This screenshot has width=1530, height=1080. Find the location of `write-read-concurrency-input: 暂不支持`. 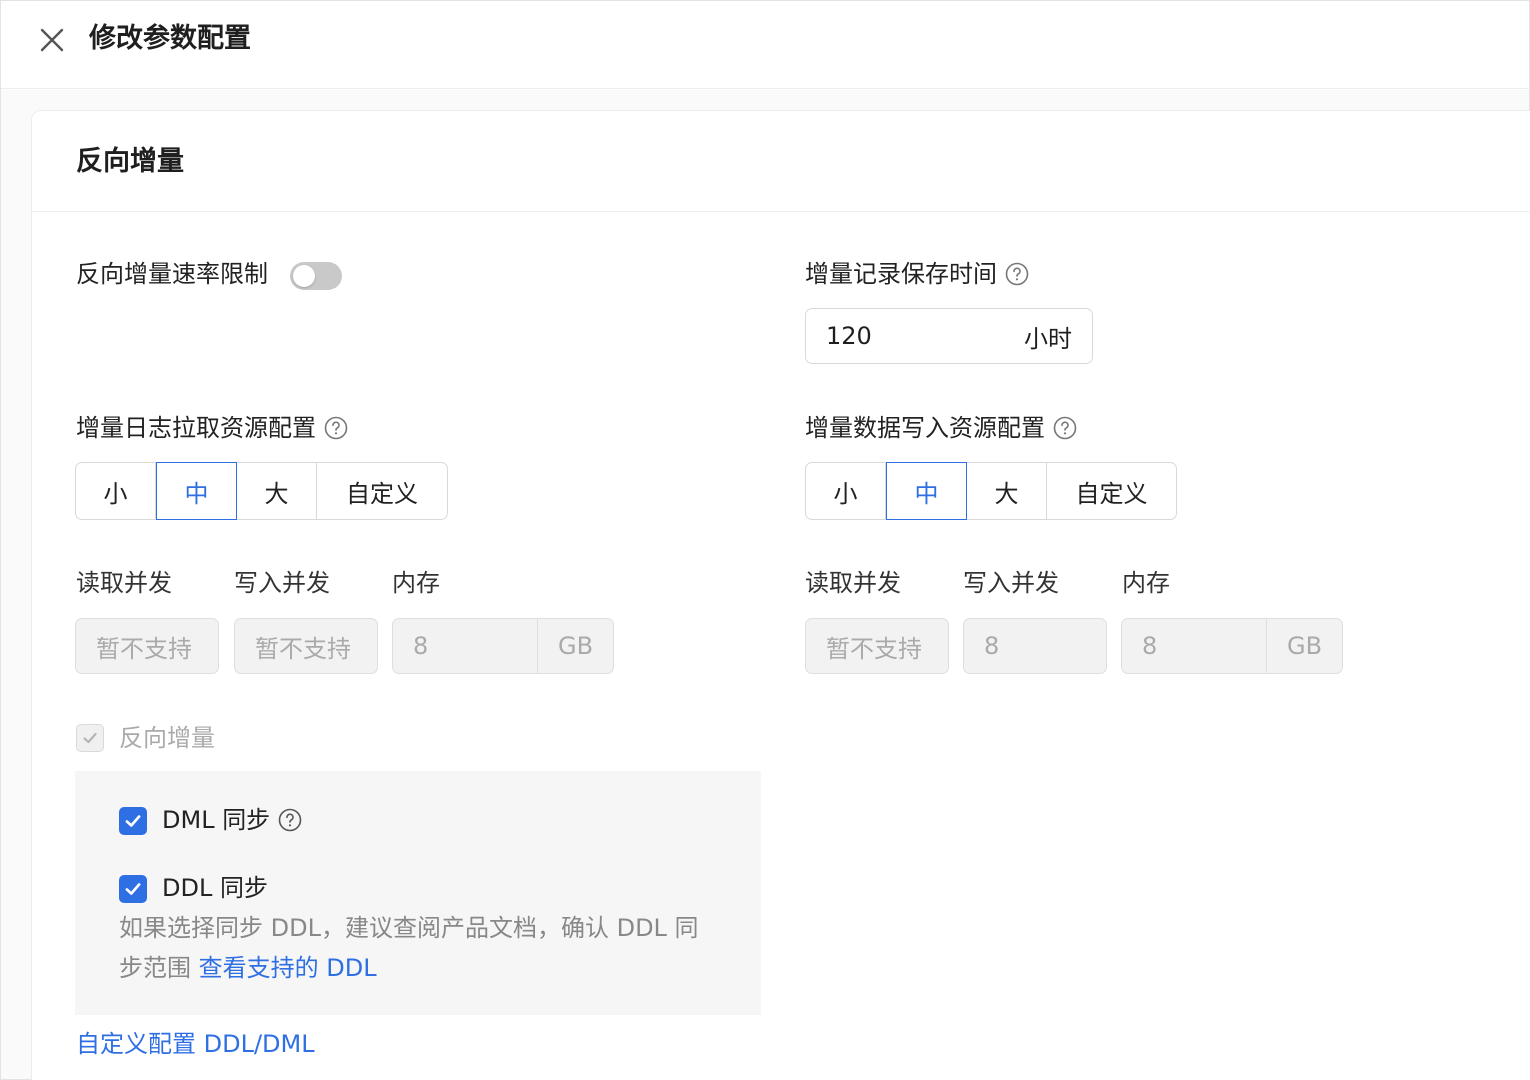

write-read-concurrency-input: 暂不支持 is located at coordinates (877, 646).